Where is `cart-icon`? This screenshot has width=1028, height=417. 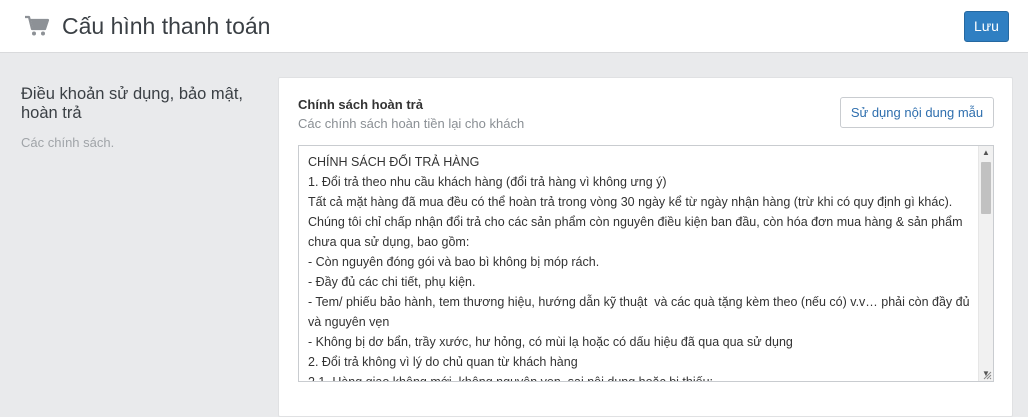 cart-icon is located at coordinates (37, 25).